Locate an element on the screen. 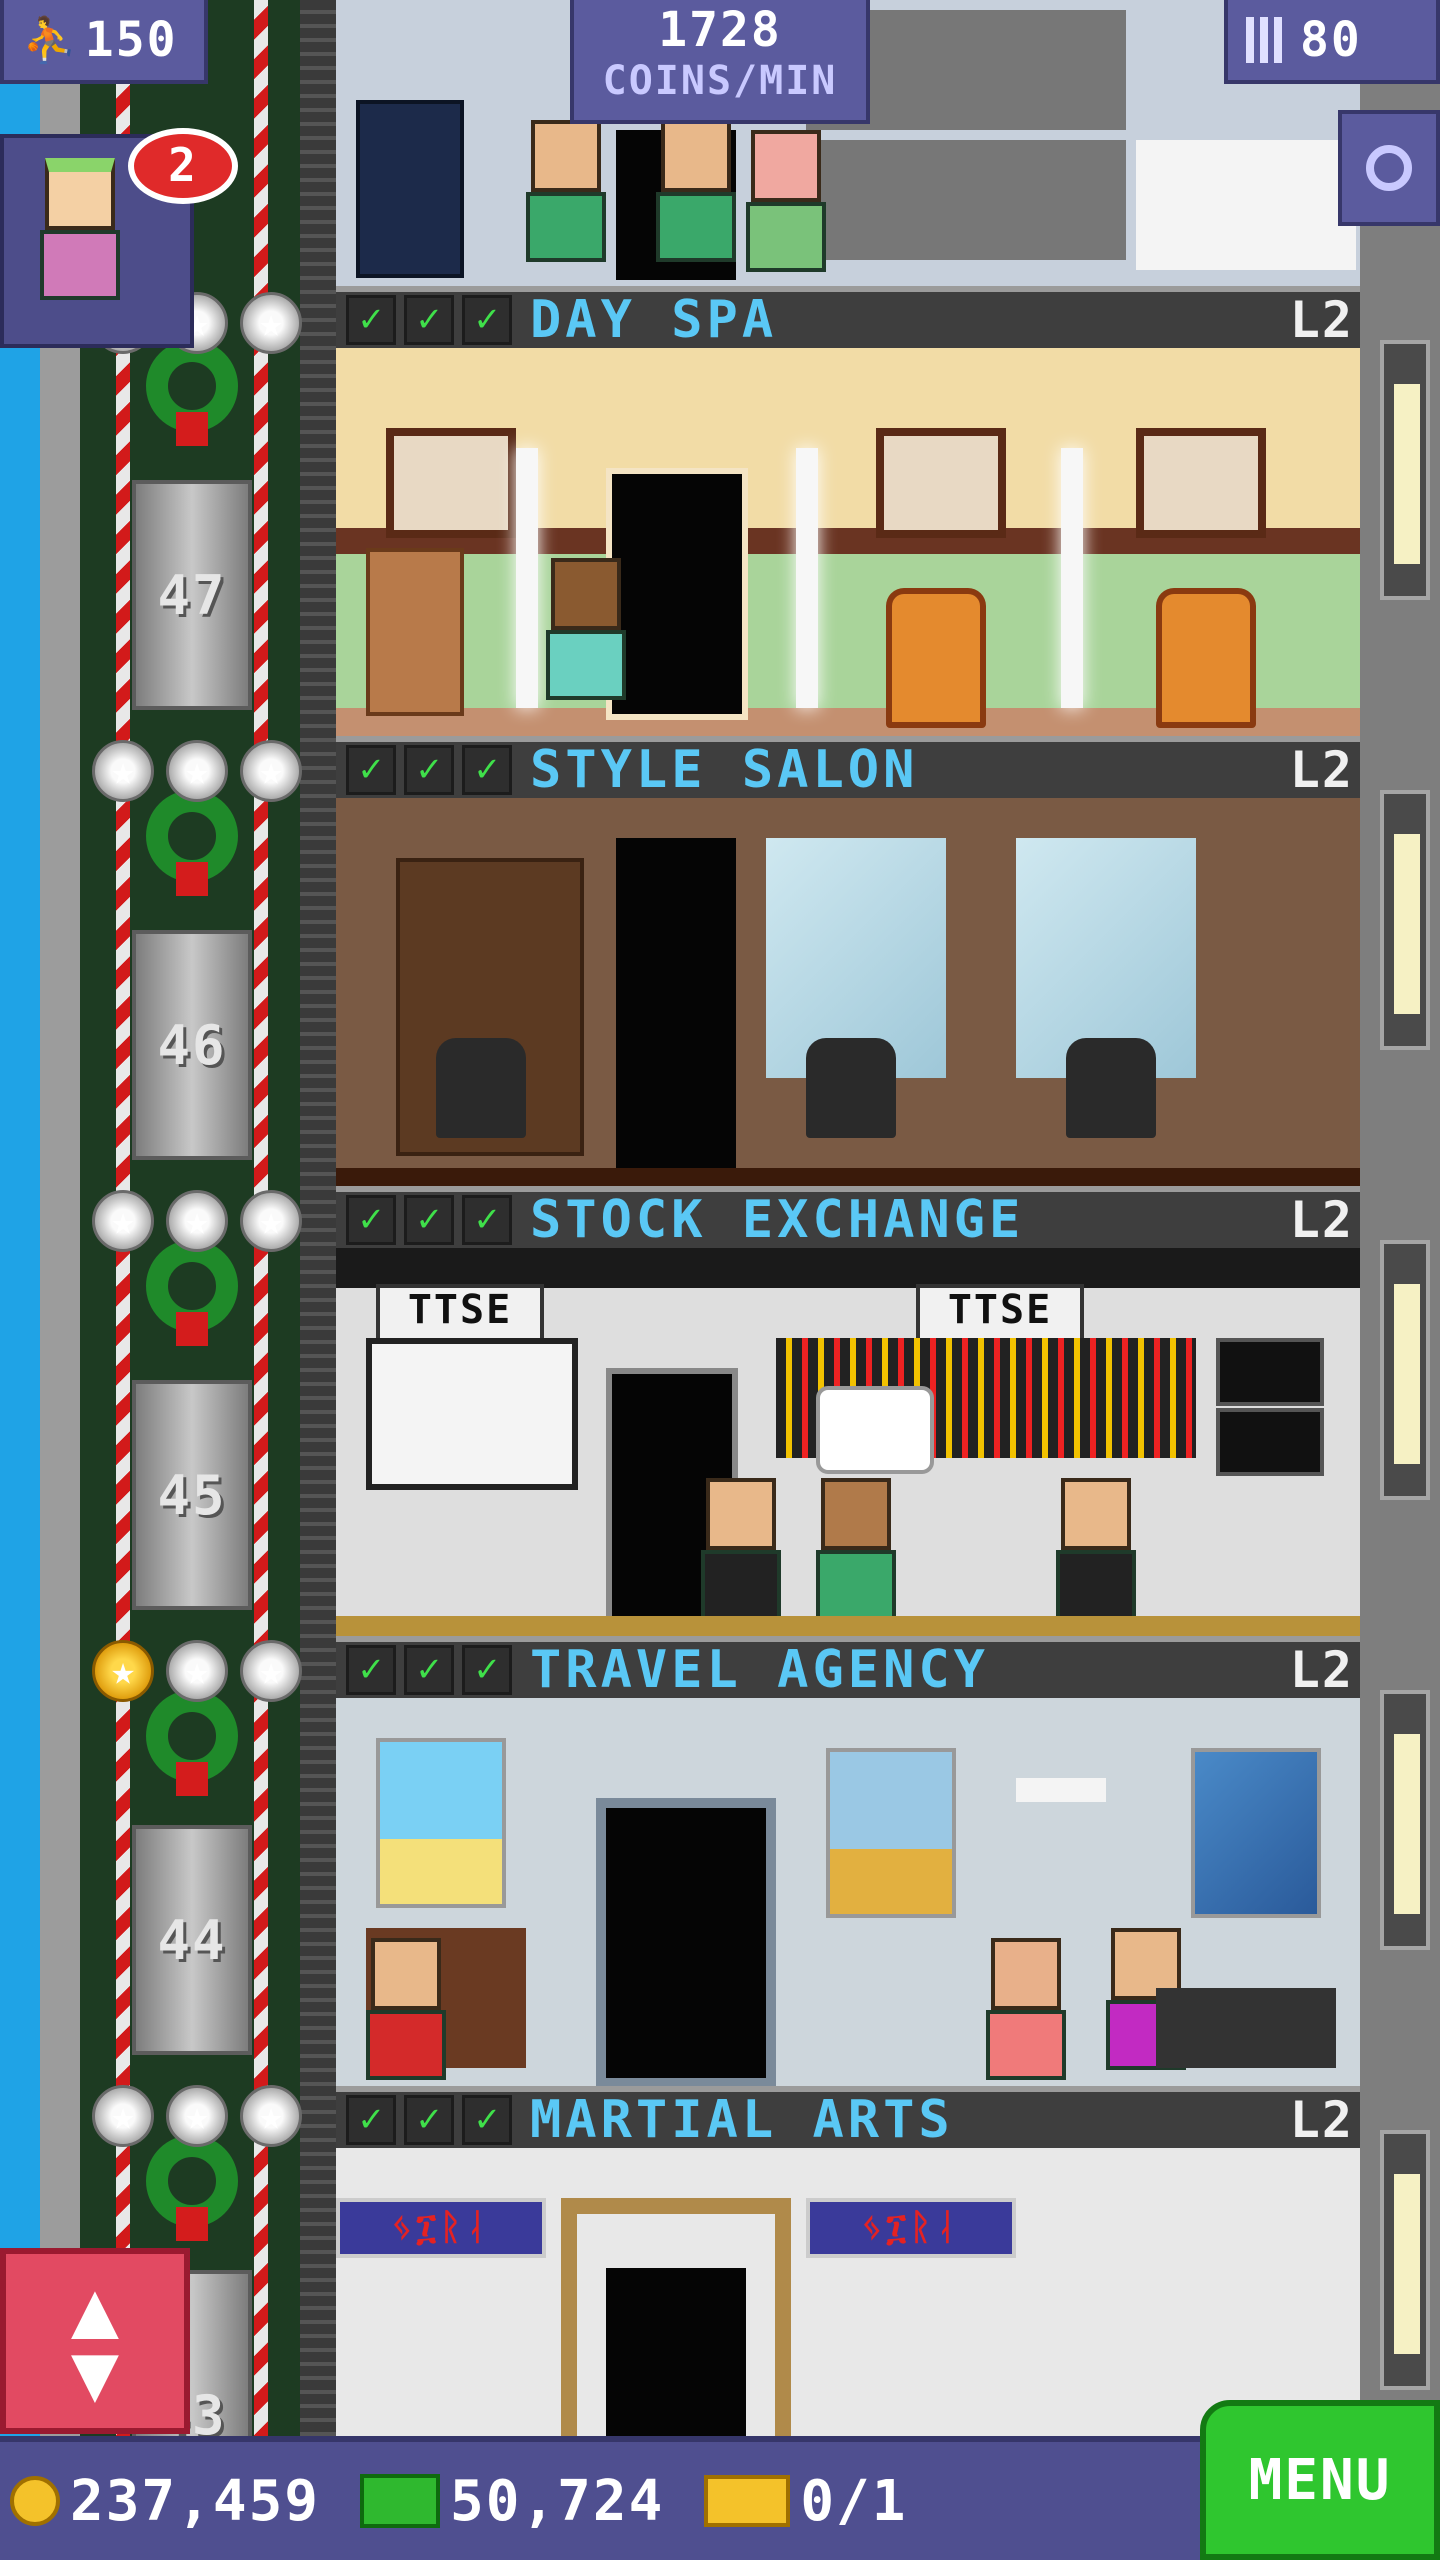  coins-per-minute-panel: 1728 COINS/MIN is located at coordinates (720, 62).